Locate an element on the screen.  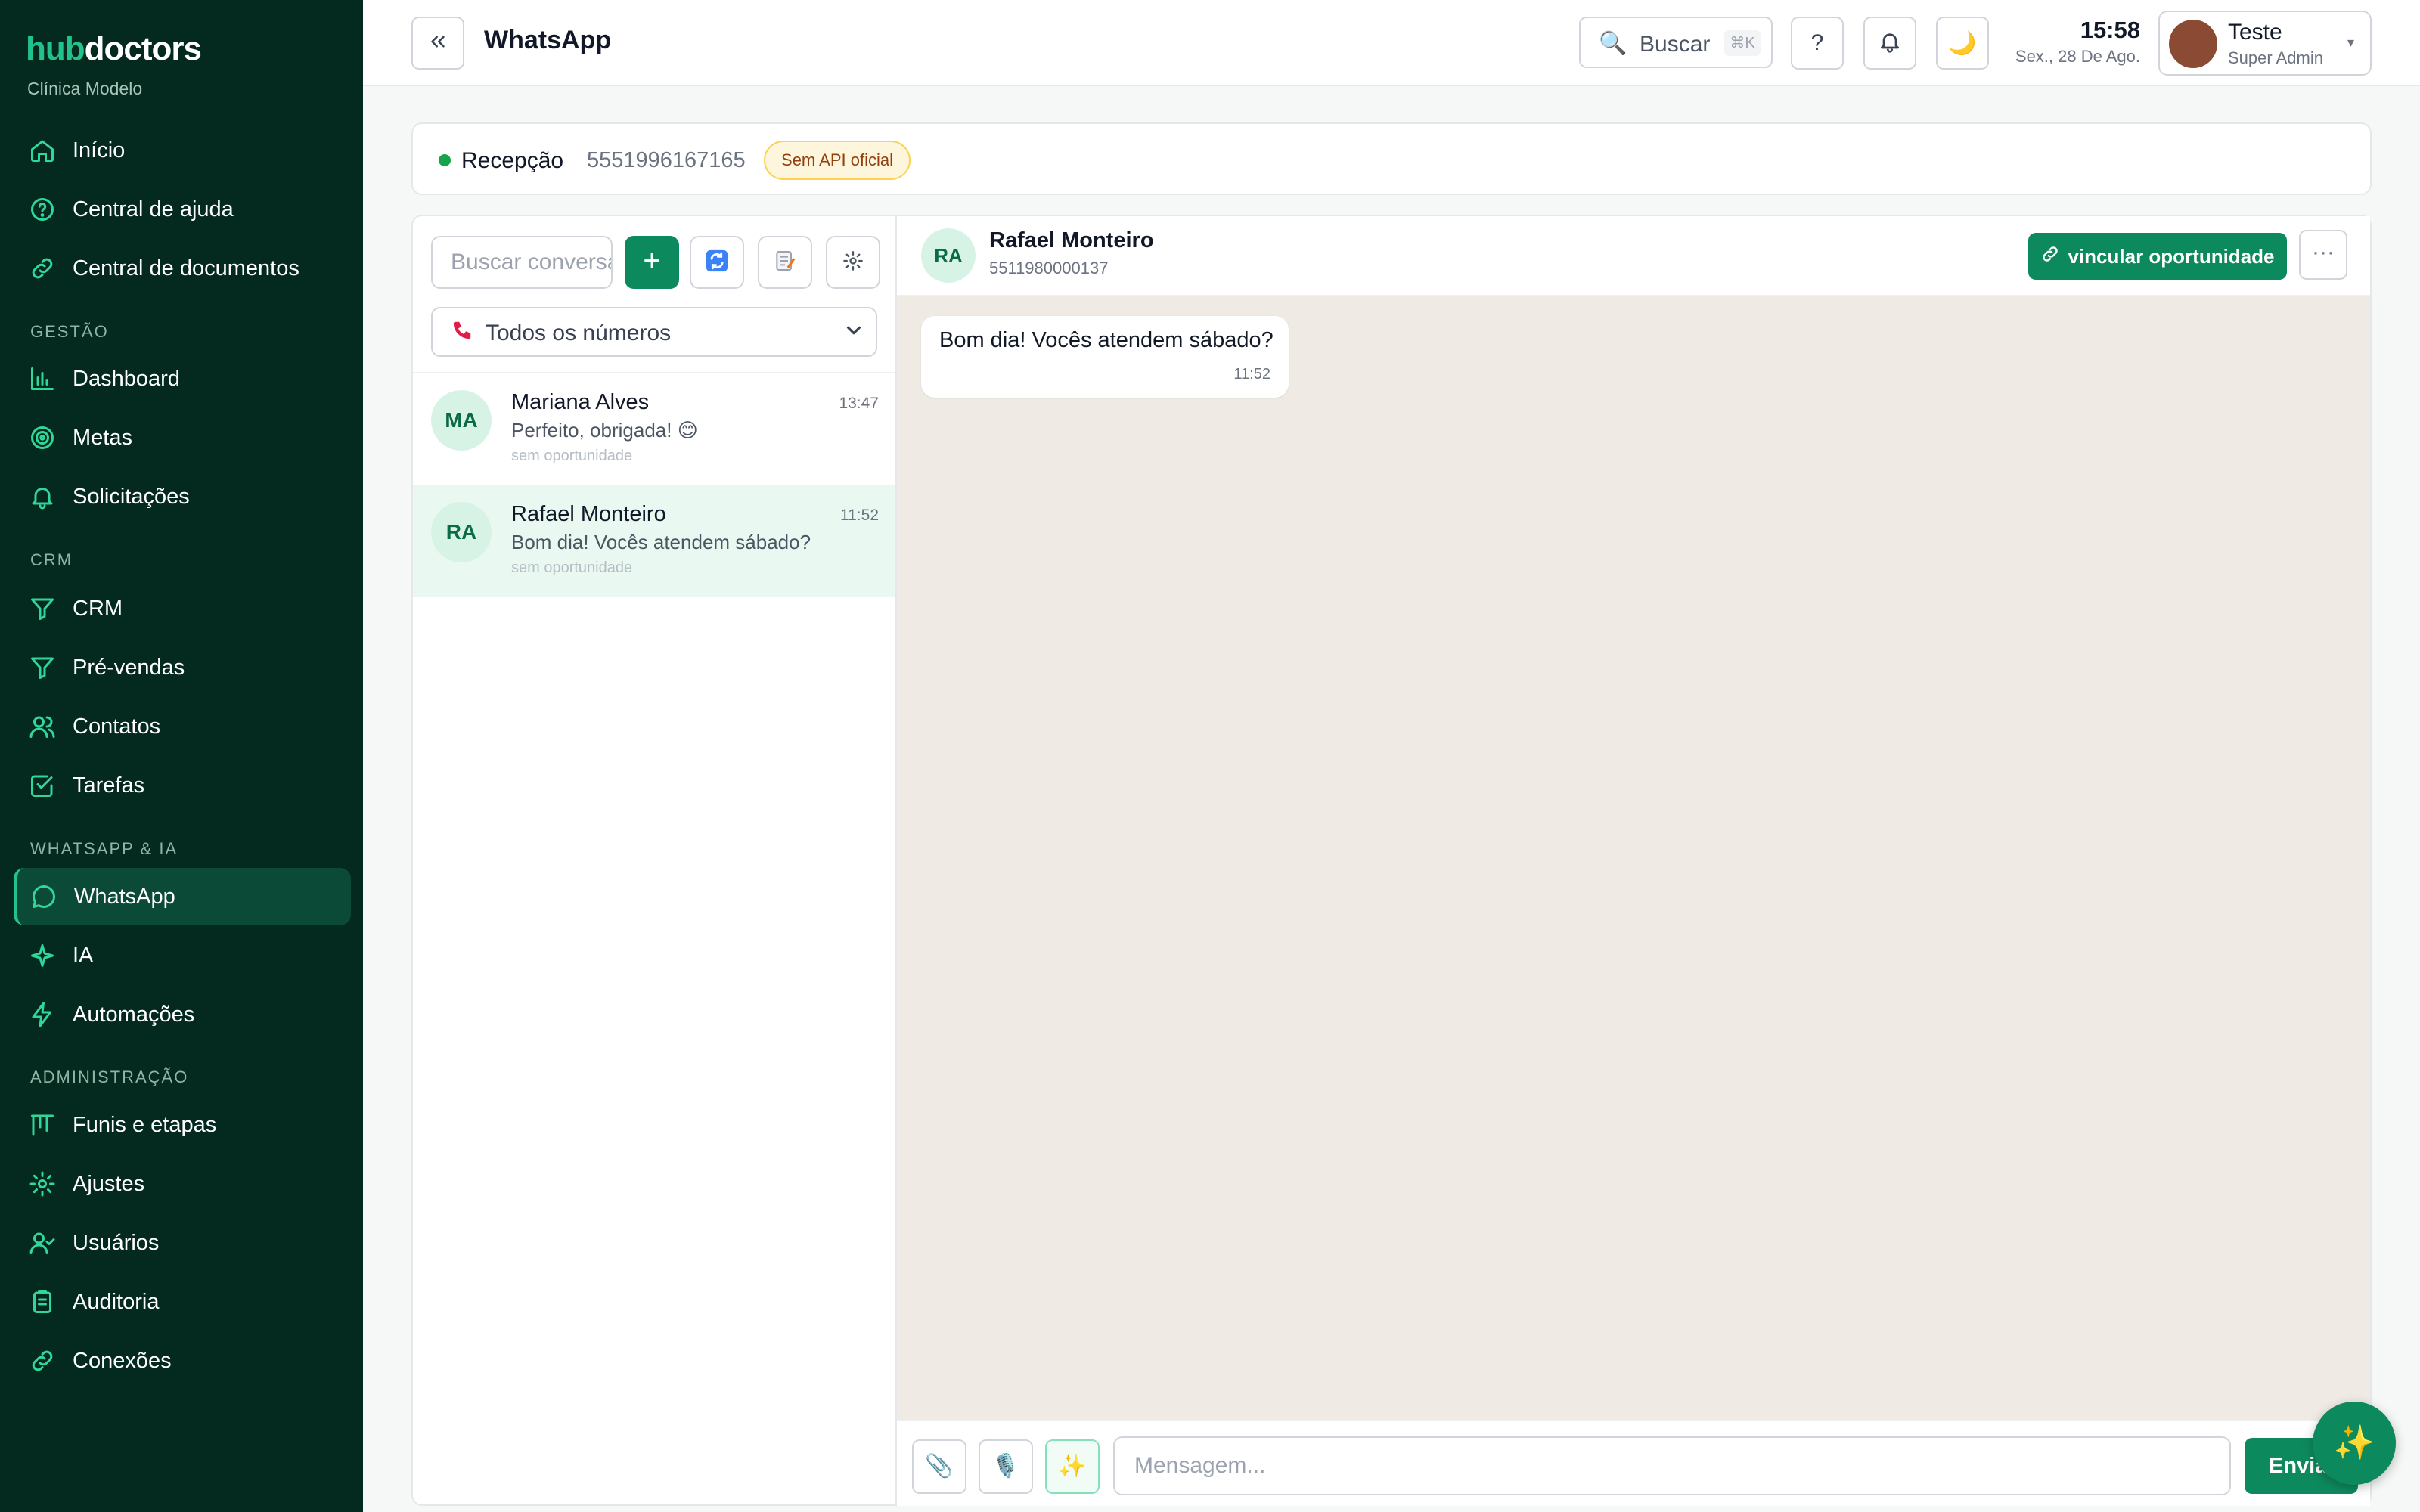
sidebar-item-solicitacoes: Solicitações is located at coordinates (182, 497).